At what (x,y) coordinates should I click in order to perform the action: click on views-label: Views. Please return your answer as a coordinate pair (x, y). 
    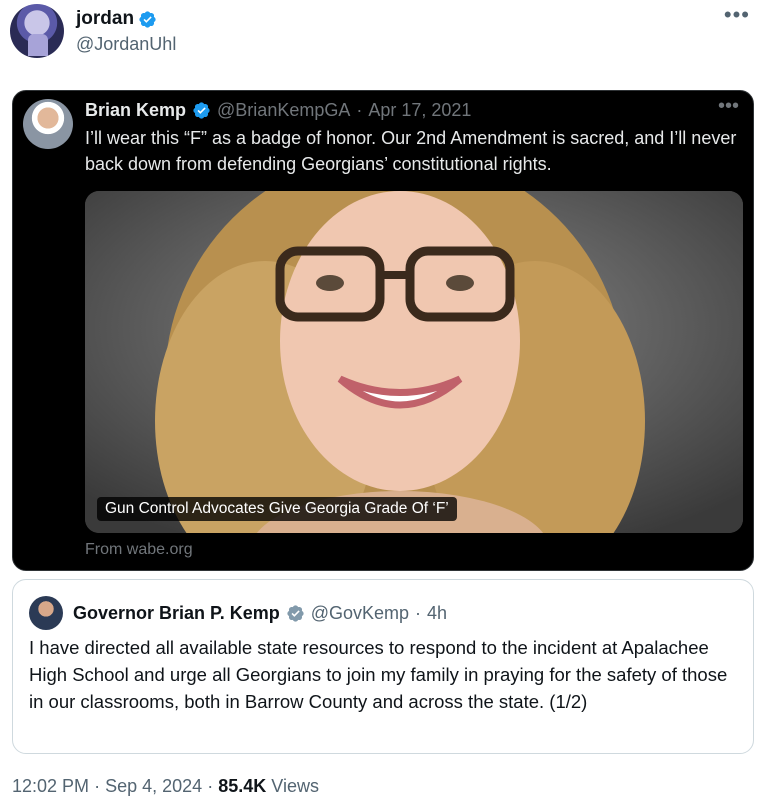
    Looking at the image, I should click on (295, 786).